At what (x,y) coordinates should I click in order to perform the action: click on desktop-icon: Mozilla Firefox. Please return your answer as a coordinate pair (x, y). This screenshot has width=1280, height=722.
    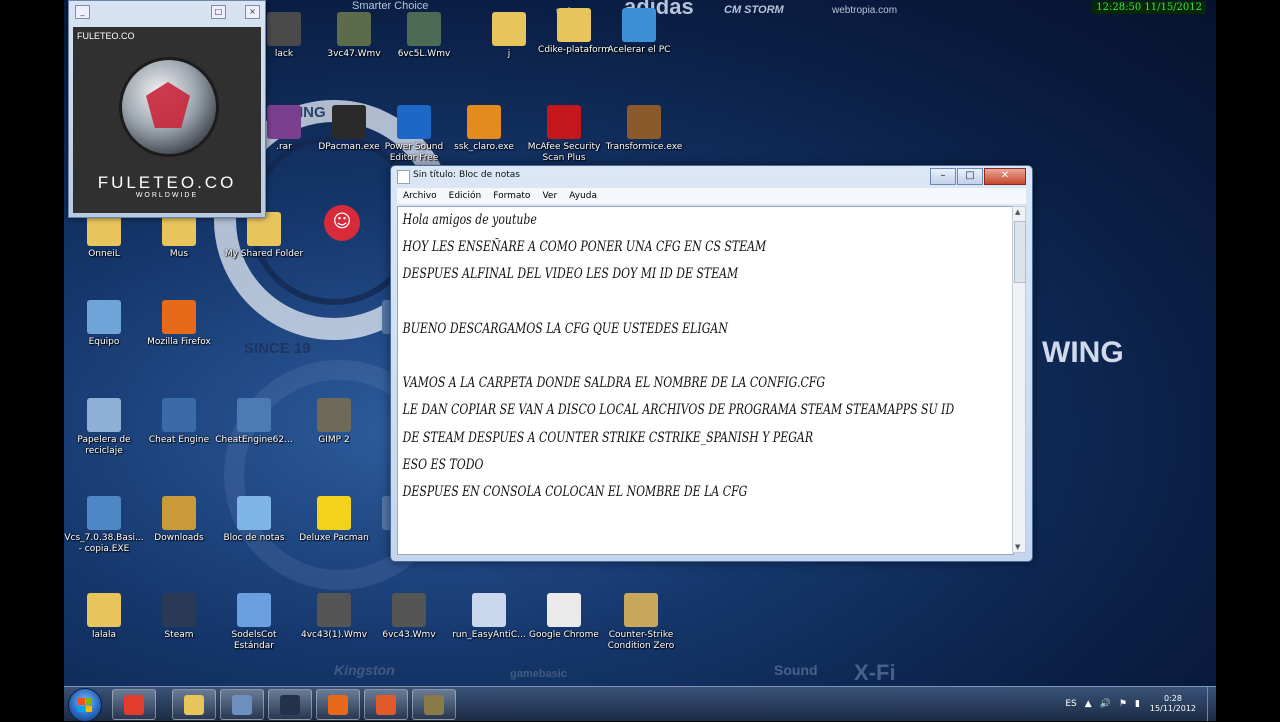
    Looking at the image, I should click on (179, 324).